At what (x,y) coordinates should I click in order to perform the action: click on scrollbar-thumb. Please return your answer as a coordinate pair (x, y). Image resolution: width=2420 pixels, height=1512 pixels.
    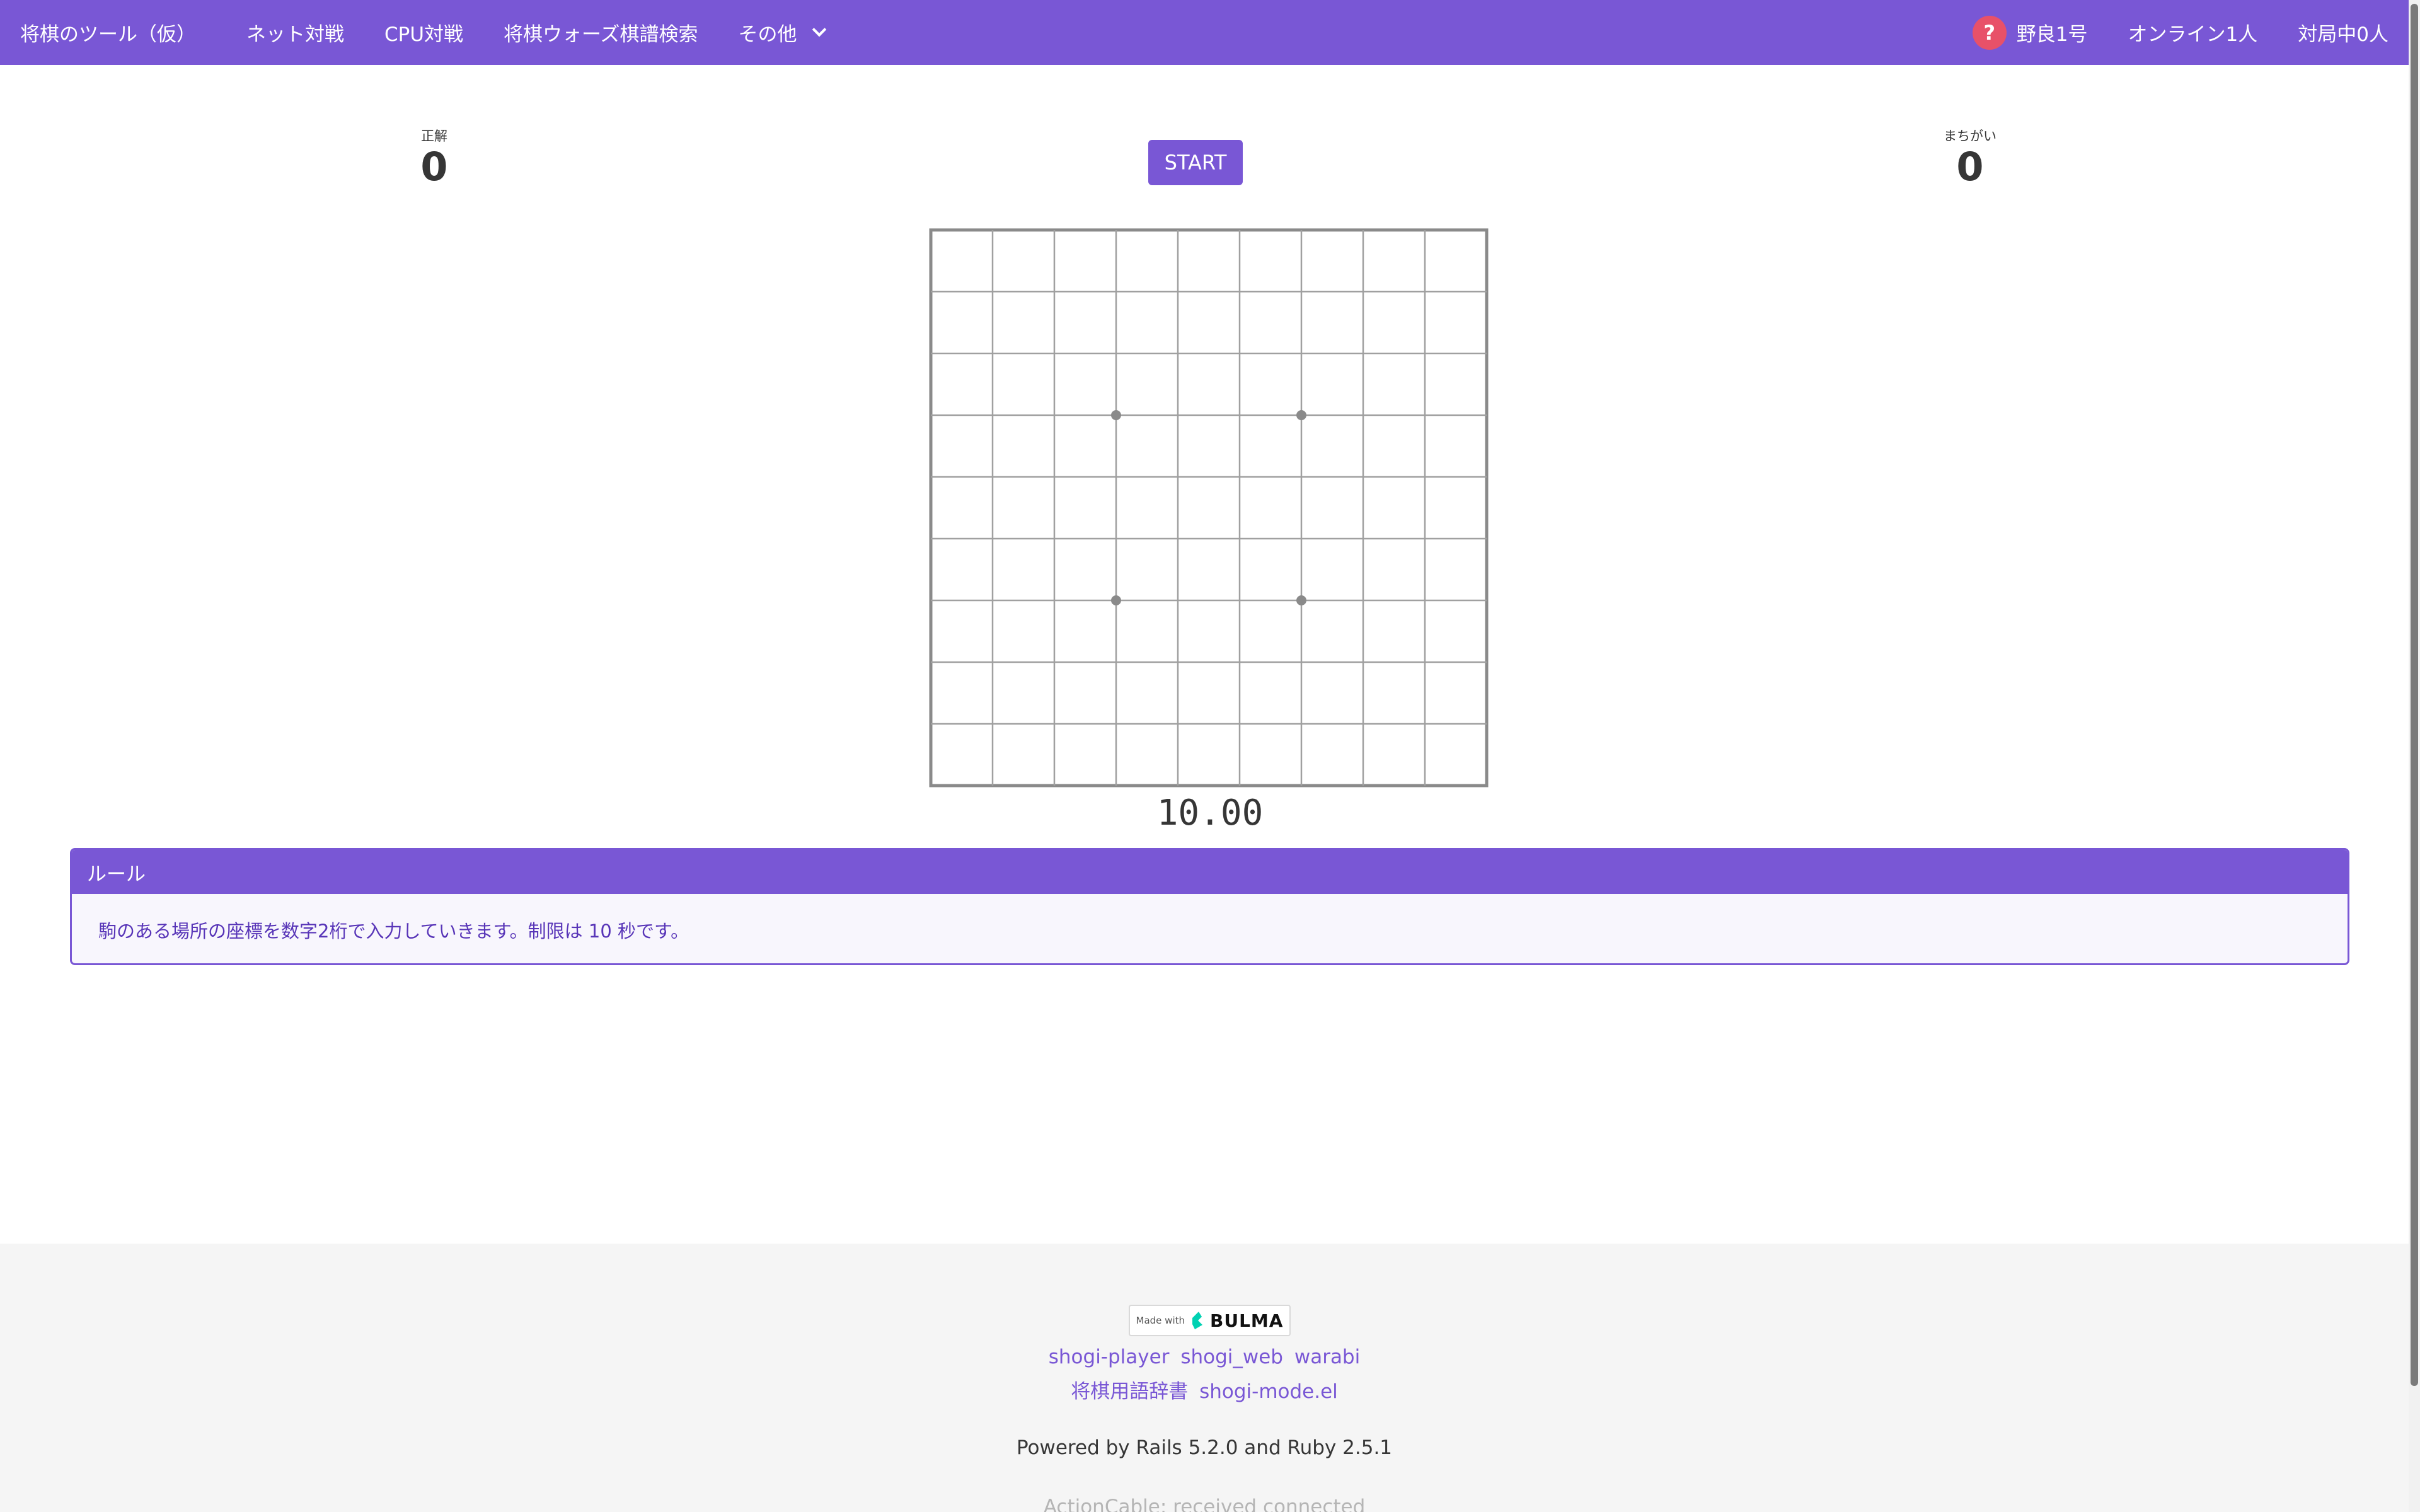
    Looking at the image, I should click on (2415, 695).